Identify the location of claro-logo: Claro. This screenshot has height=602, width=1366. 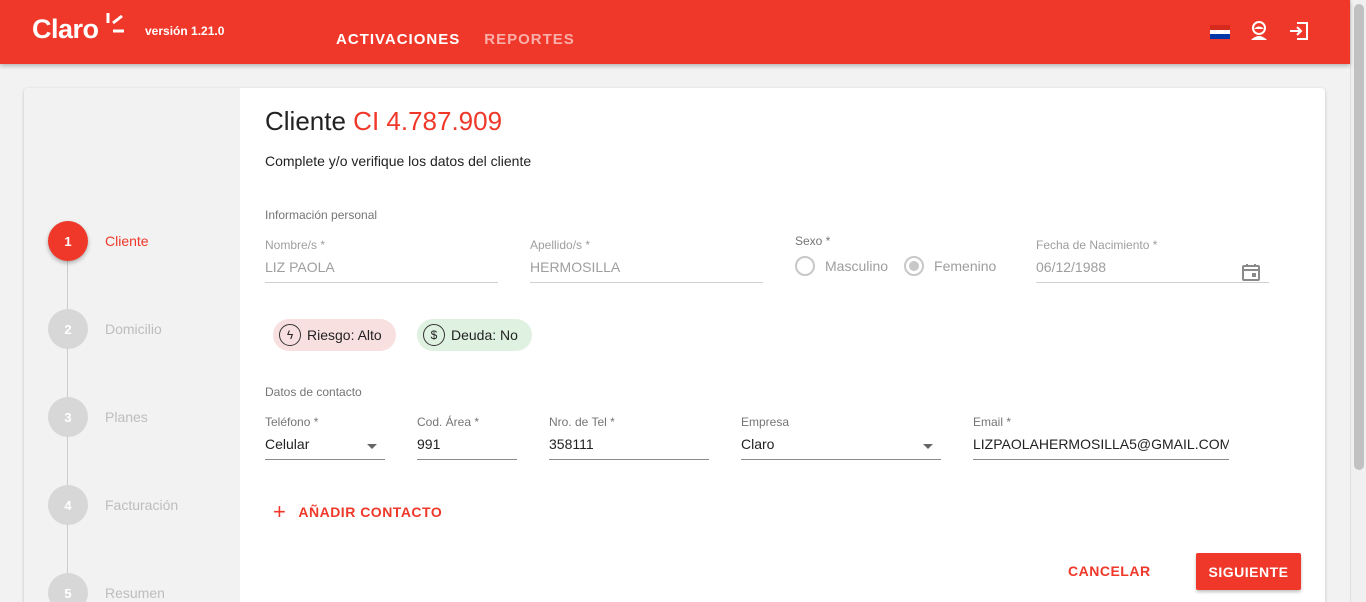
(78, 29).